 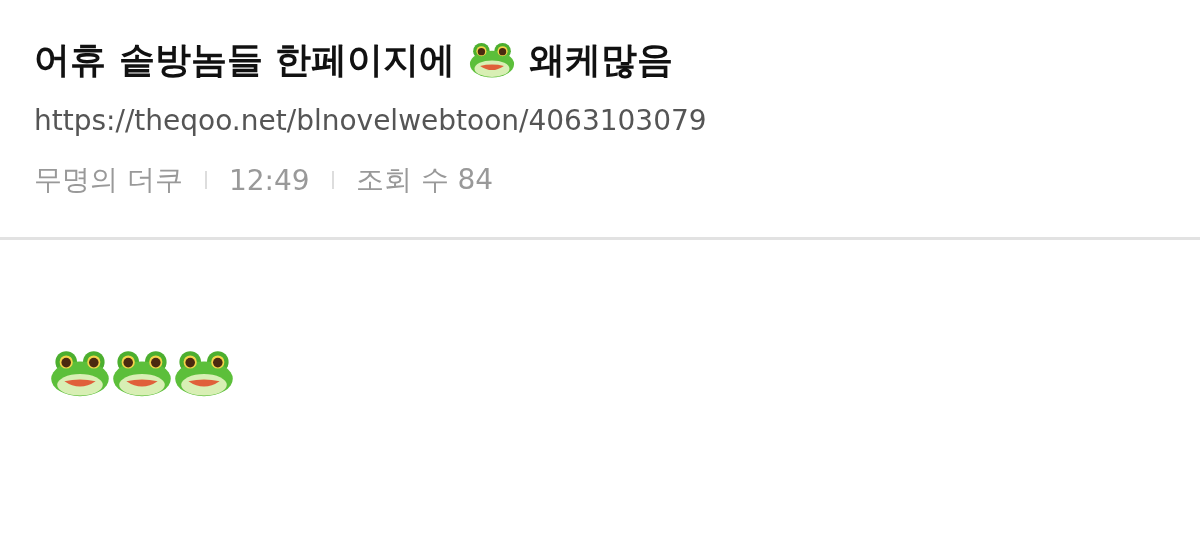 What do you see at coordinates (424, 180) in the screenshot?
I see `post-meta: 조회 수 84` at bounding box center [424, 180].